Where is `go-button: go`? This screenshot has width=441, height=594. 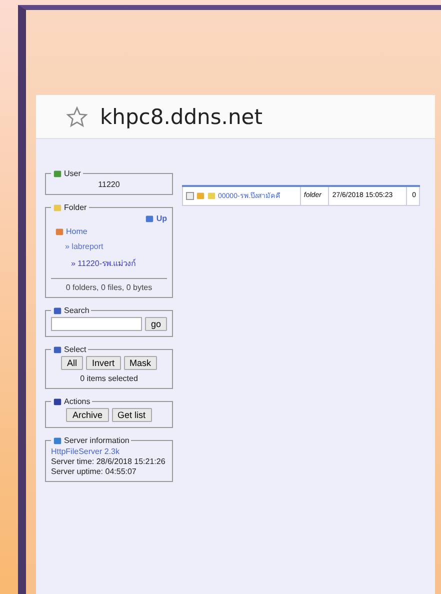 go-button: go is located at coordinates (155, 324).